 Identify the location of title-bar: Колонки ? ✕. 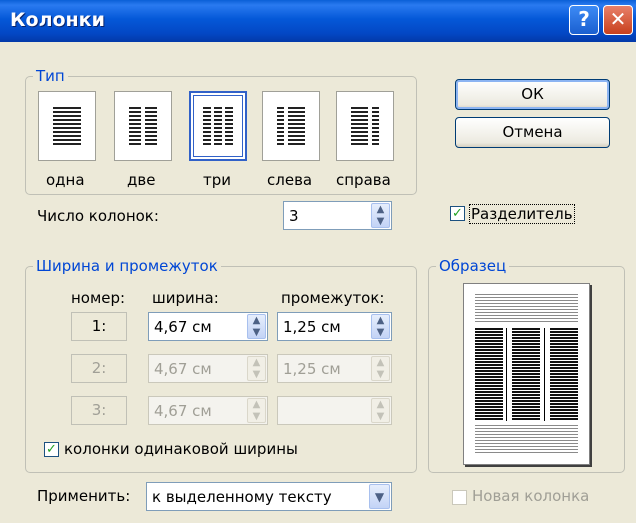
(318, 21).